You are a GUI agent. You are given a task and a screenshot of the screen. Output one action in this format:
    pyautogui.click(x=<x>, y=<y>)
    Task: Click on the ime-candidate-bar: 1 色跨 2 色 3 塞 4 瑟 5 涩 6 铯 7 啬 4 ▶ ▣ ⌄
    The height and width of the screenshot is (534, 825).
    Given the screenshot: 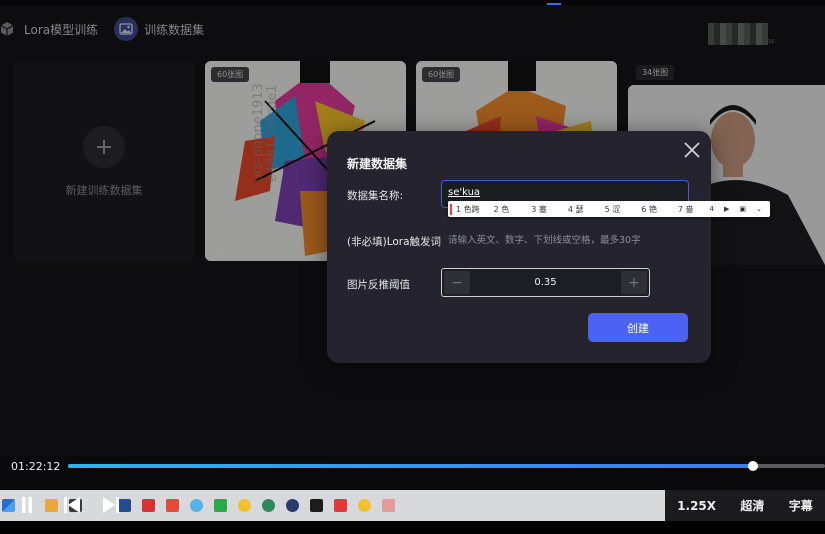 What is the action you would take?
    pyautogui.click(x=609, y=209)
    